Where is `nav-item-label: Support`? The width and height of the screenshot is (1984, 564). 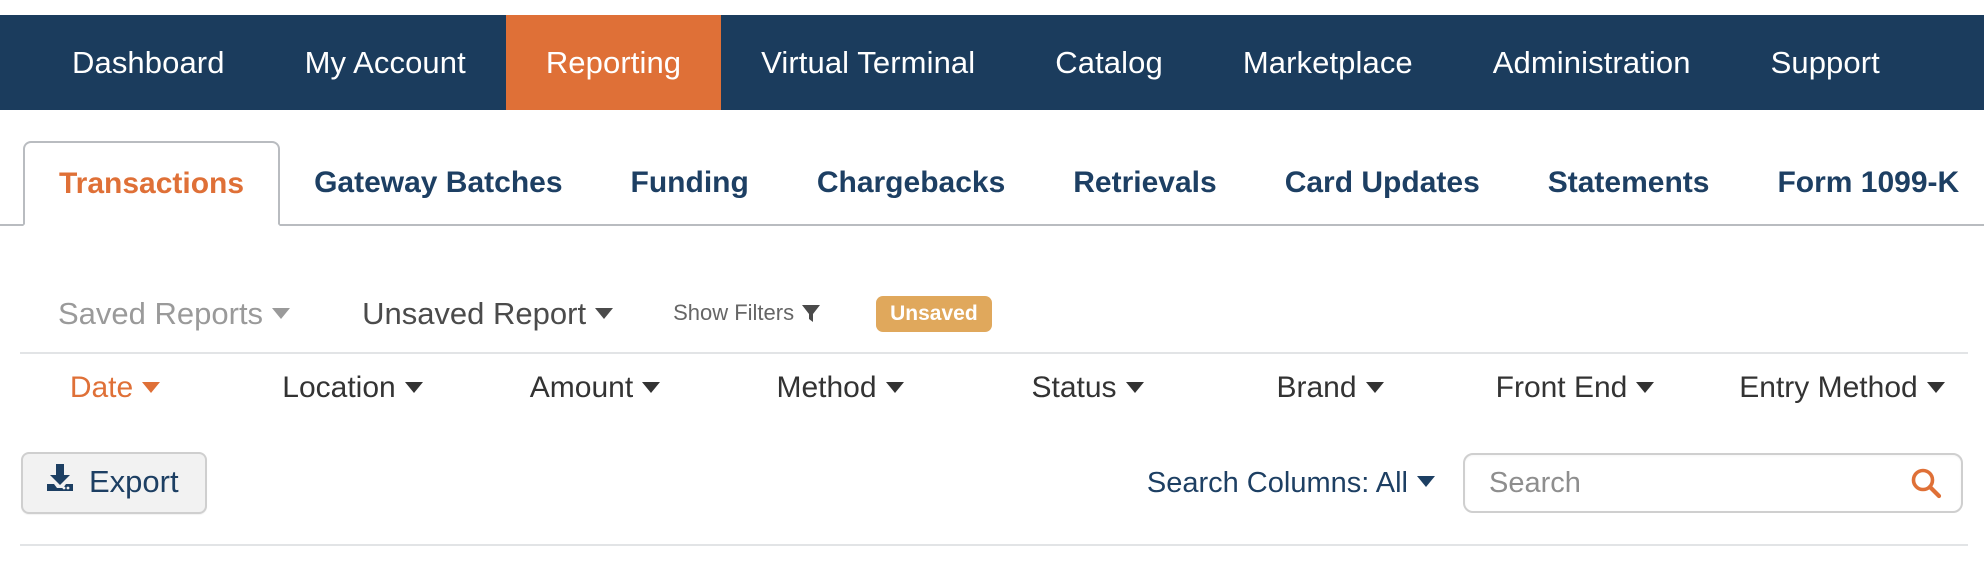
nav-item-label: Support is located at coordinates (1825, 62).